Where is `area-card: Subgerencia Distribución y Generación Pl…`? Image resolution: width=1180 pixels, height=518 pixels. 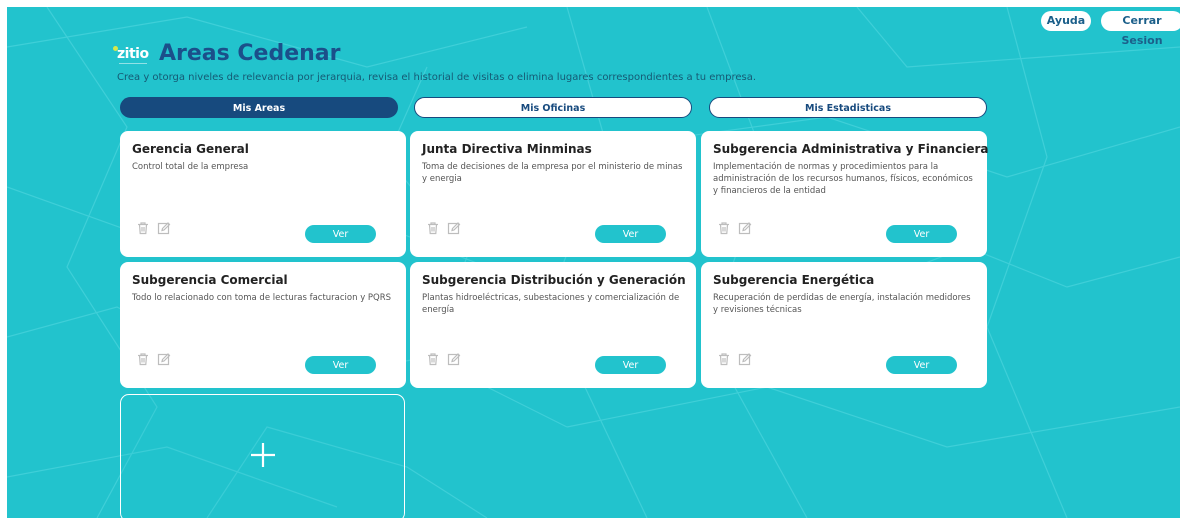
area-card: Subgerencia Distribución y Generación Pl… is located at coordinates (553, 325).